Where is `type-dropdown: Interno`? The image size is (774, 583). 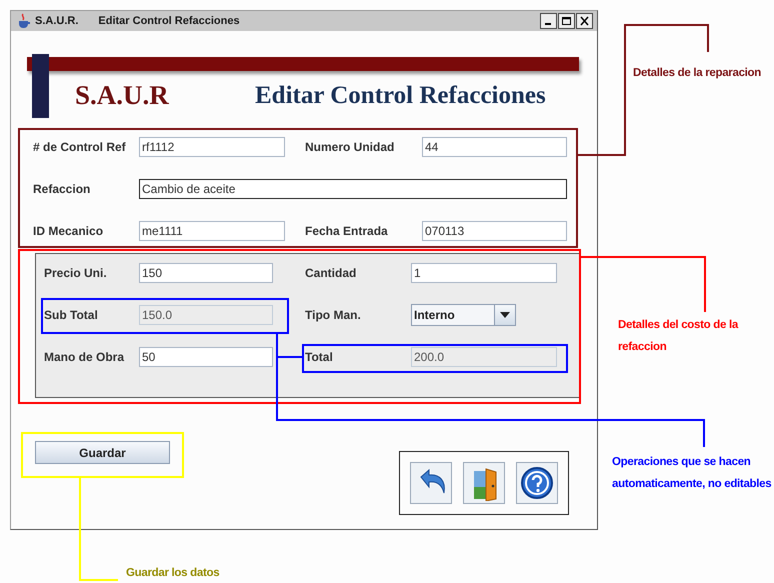
type-dropdown: Interno is located at coordinates (463, 315).